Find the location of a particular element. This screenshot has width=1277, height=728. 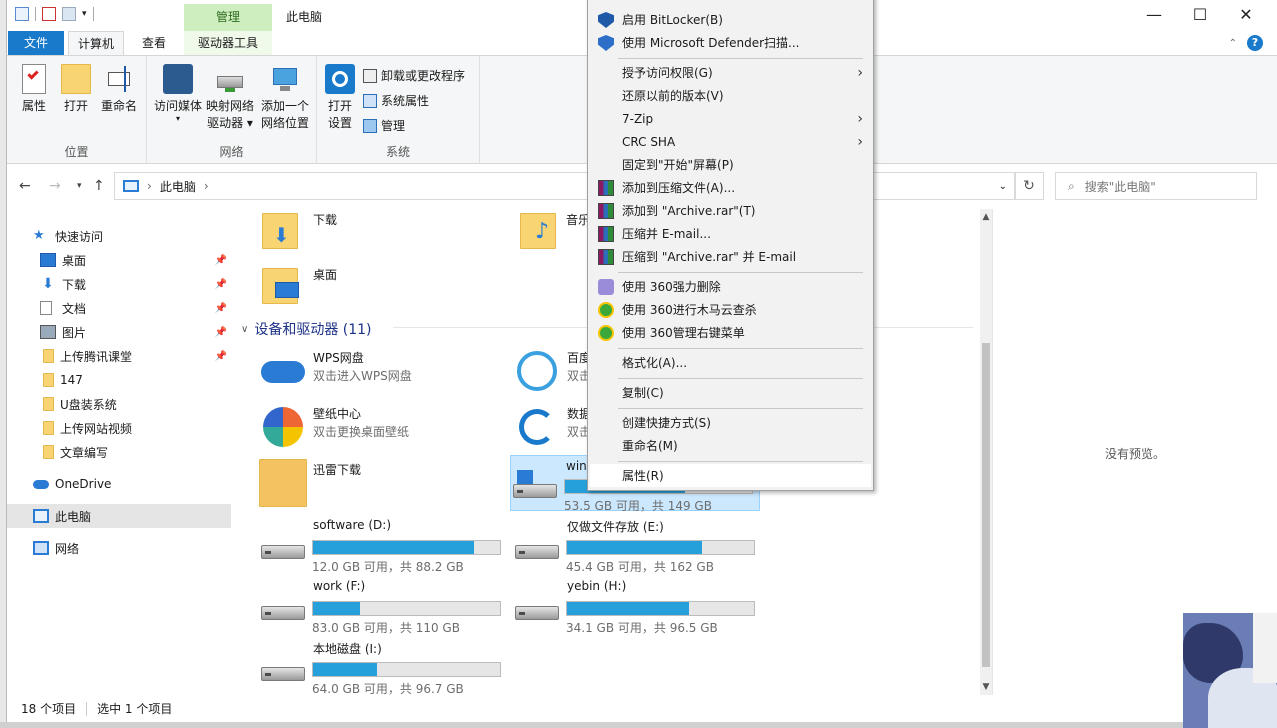

defender-shield-icon is located at coordinates (606, 43).